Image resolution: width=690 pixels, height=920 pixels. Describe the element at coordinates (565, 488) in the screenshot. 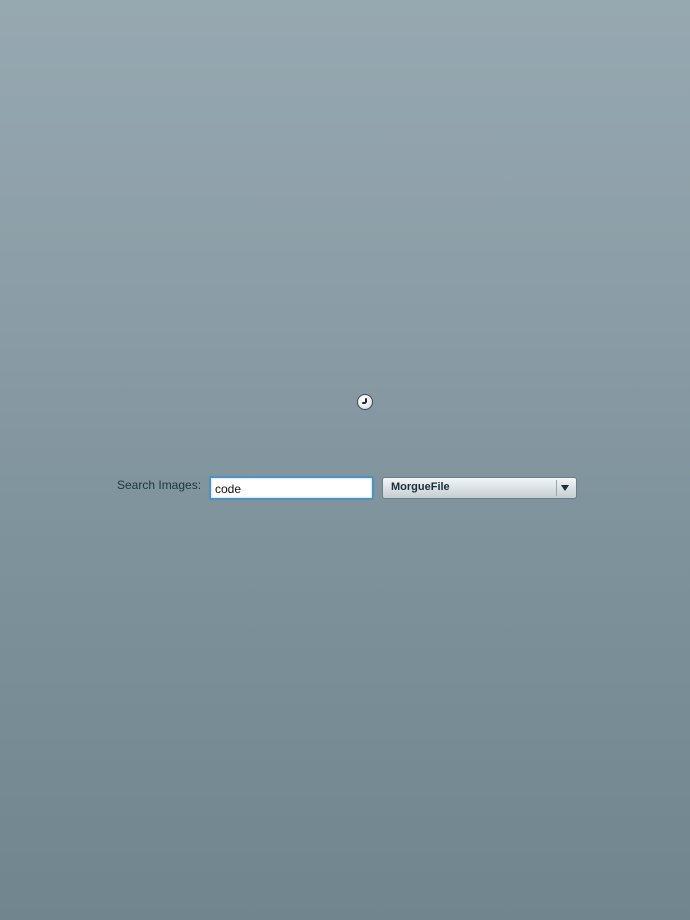

I see `chevron-down-icon` at that location.